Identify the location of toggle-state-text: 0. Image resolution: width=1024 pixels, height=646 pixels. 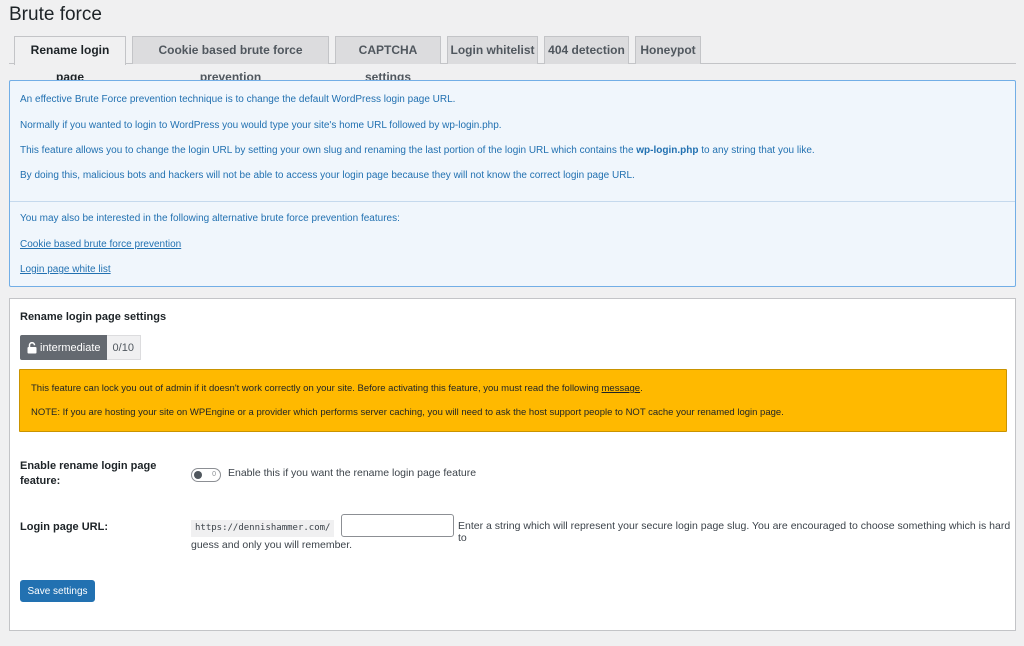
(214, 474).